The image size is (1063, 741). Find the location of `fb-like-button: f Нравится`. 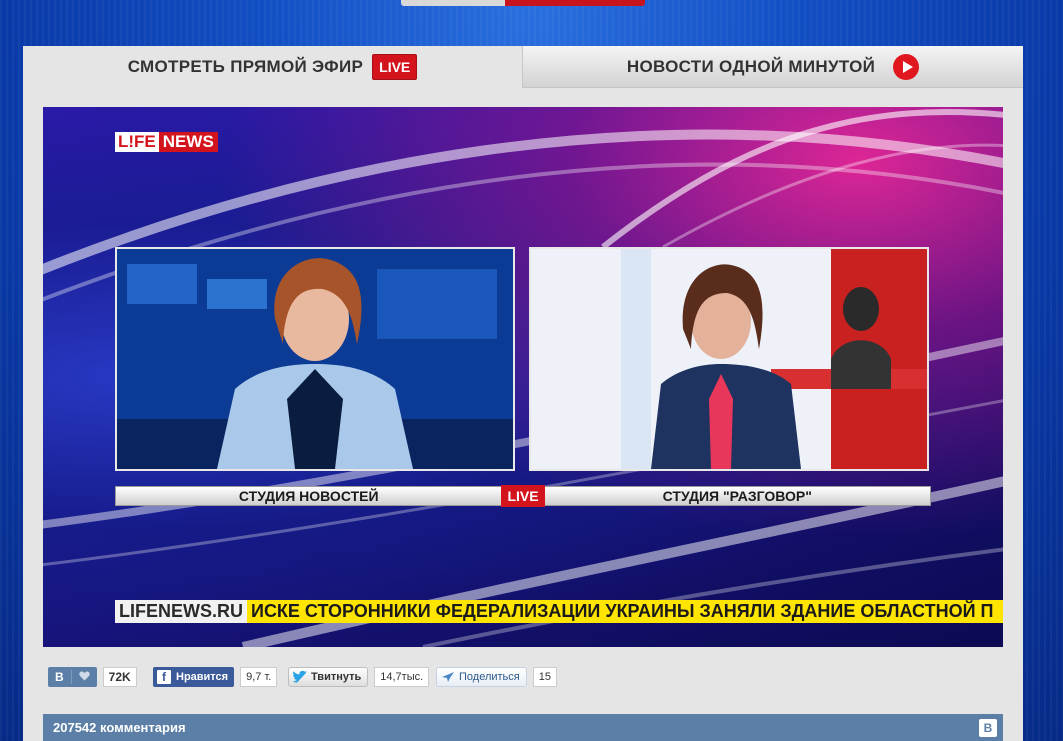

fb-like-button: f Нравится is located at coordinates (194, 677).